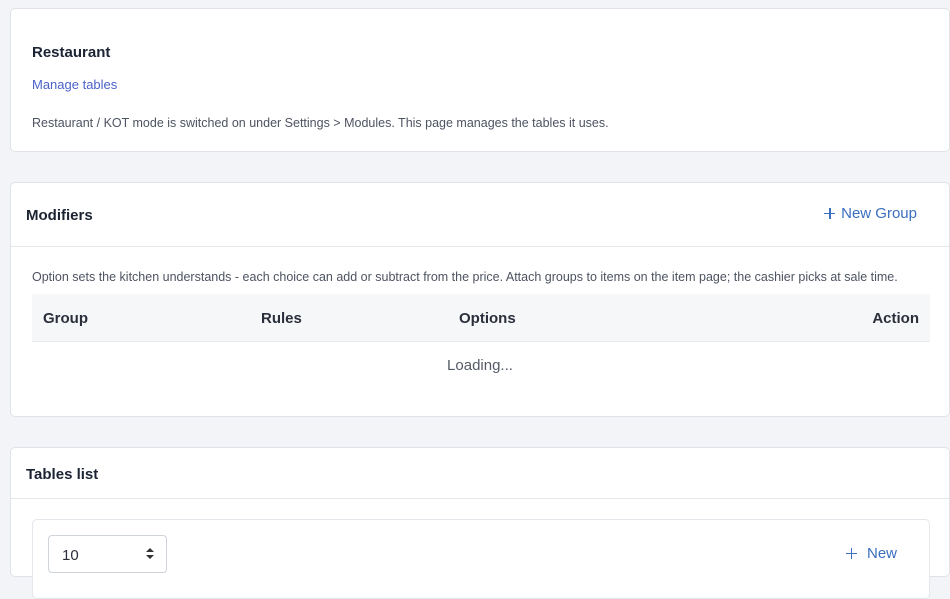 This screenshot has width=950, height=599. I want to click on new-group-button: New Group, so click(870, 213).